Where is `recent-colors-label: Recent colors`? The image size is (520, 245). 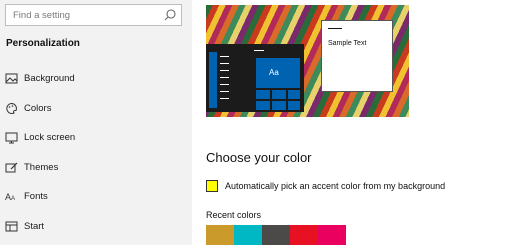 recent-colors-label: Recent colors is located at coordinates (234, 215).